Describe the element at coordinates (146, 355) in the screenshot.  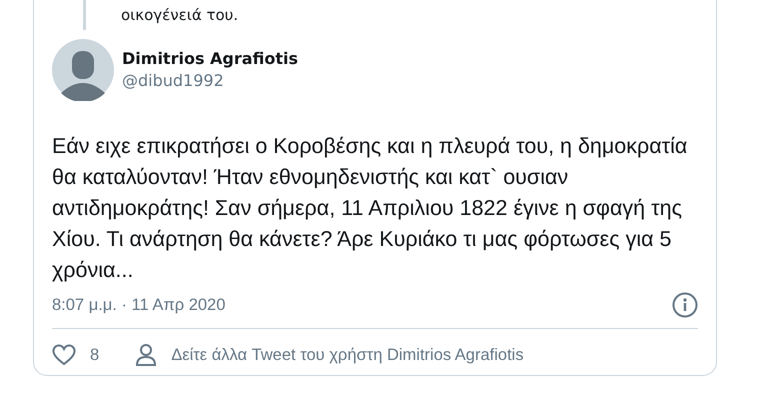
I see `person-icon` at that location.